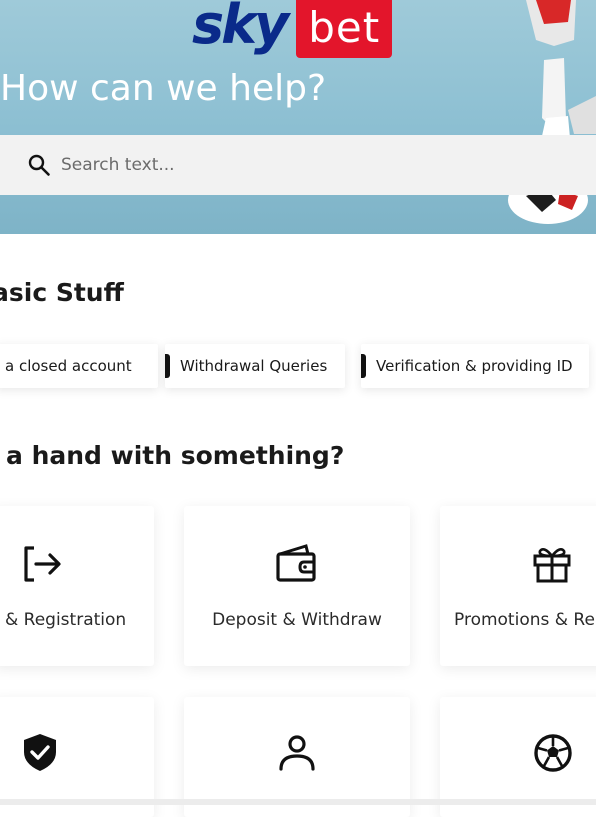 This screenshot has width=596, height=817. Describe the element at coordinates (68, 366) in the screenshot. I see `chip-label: a closed account` at that location.